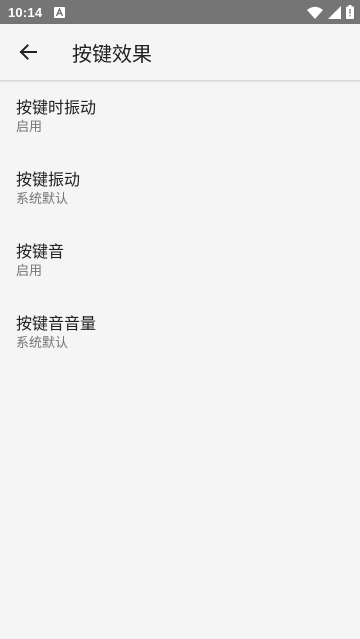 This screenshot has height=639, width=360. What do you see at coordinates (315, 12) in the screenshot?
I see `wifi-icon` at bounding box center [315, 12].